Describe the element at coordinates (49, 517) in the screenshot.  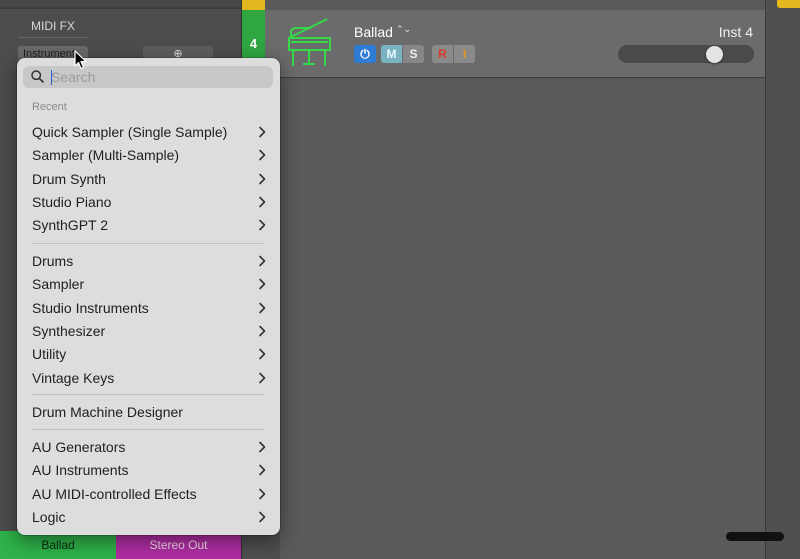
I see `menu-item-label: Logic` at that location.